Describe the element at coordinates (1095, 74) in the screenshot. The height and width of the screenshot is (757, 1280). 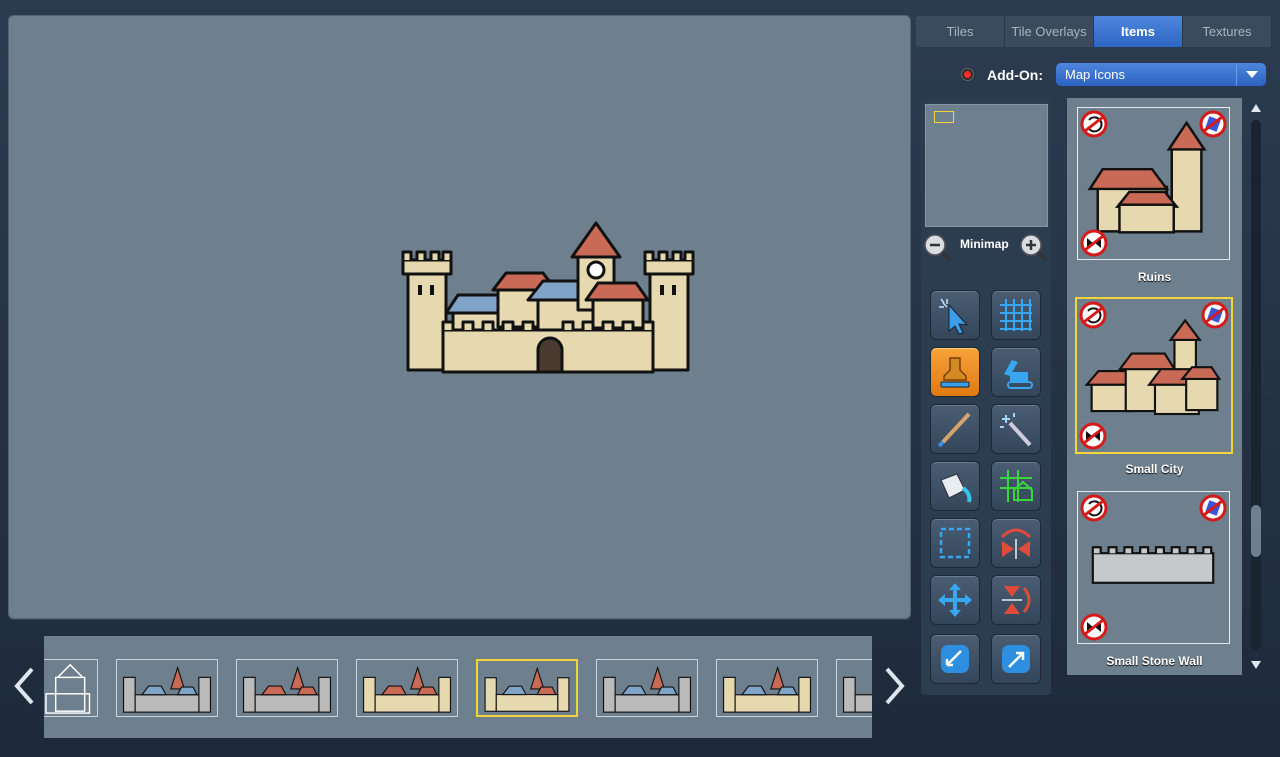
I see `addon-selected-value: Map Icons` at that location.